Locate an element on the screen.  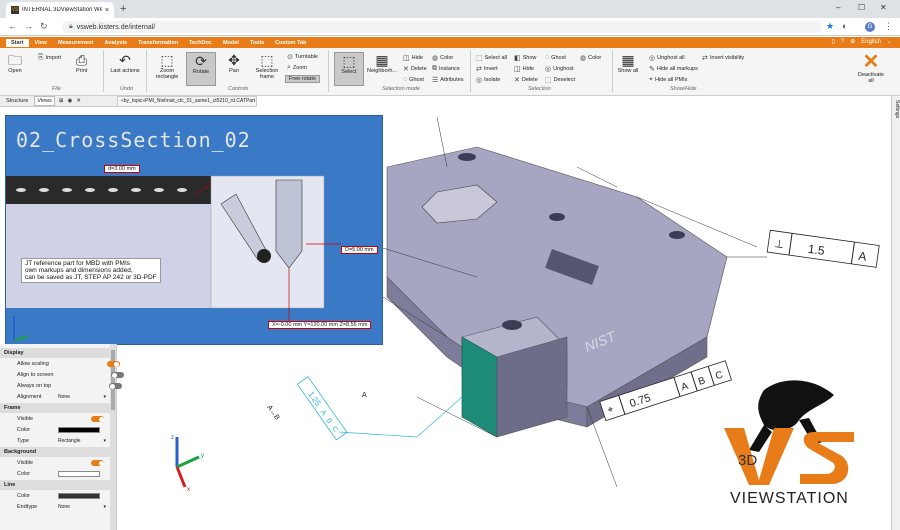
ghost-icon: ◌ is located at coordinates (405, 79).